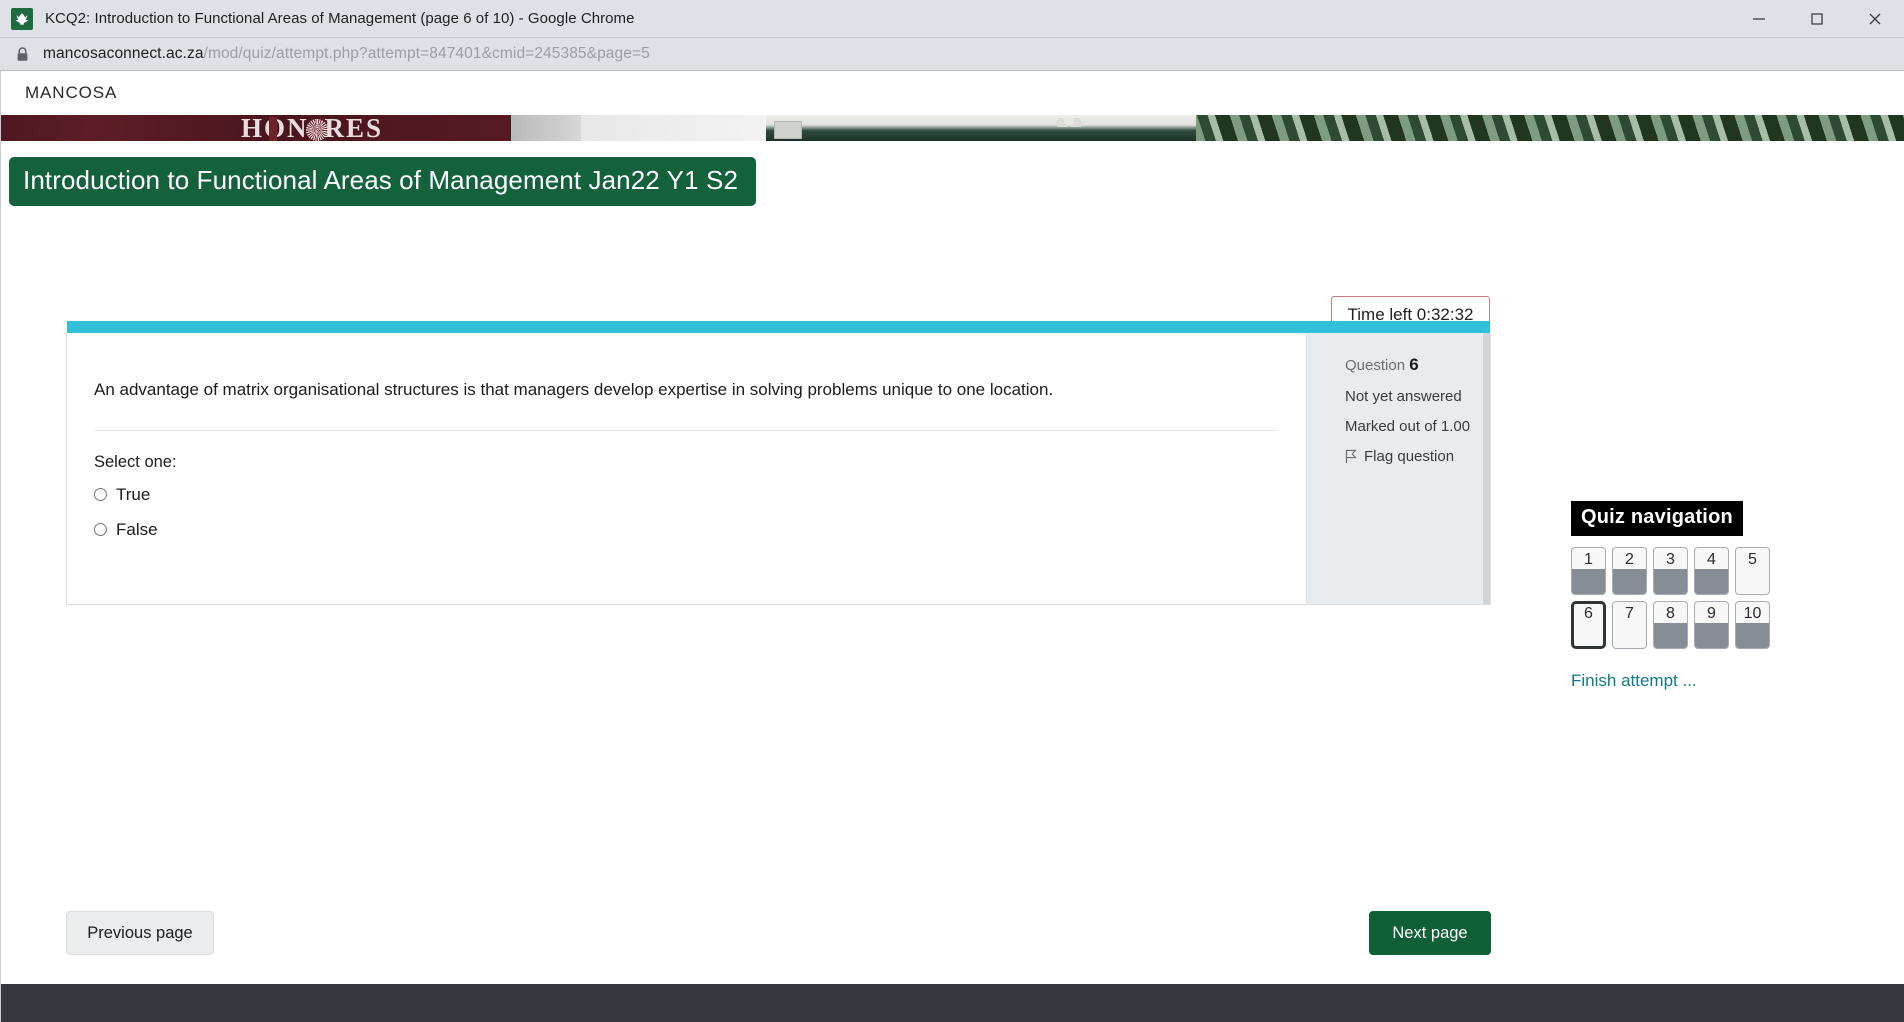 The width and height of the screenshot is (1904, 1022). Describe the element at coordinates (1408, 427) in the screenshot. I see `question-marks: Marked out of 1.00` at that location.